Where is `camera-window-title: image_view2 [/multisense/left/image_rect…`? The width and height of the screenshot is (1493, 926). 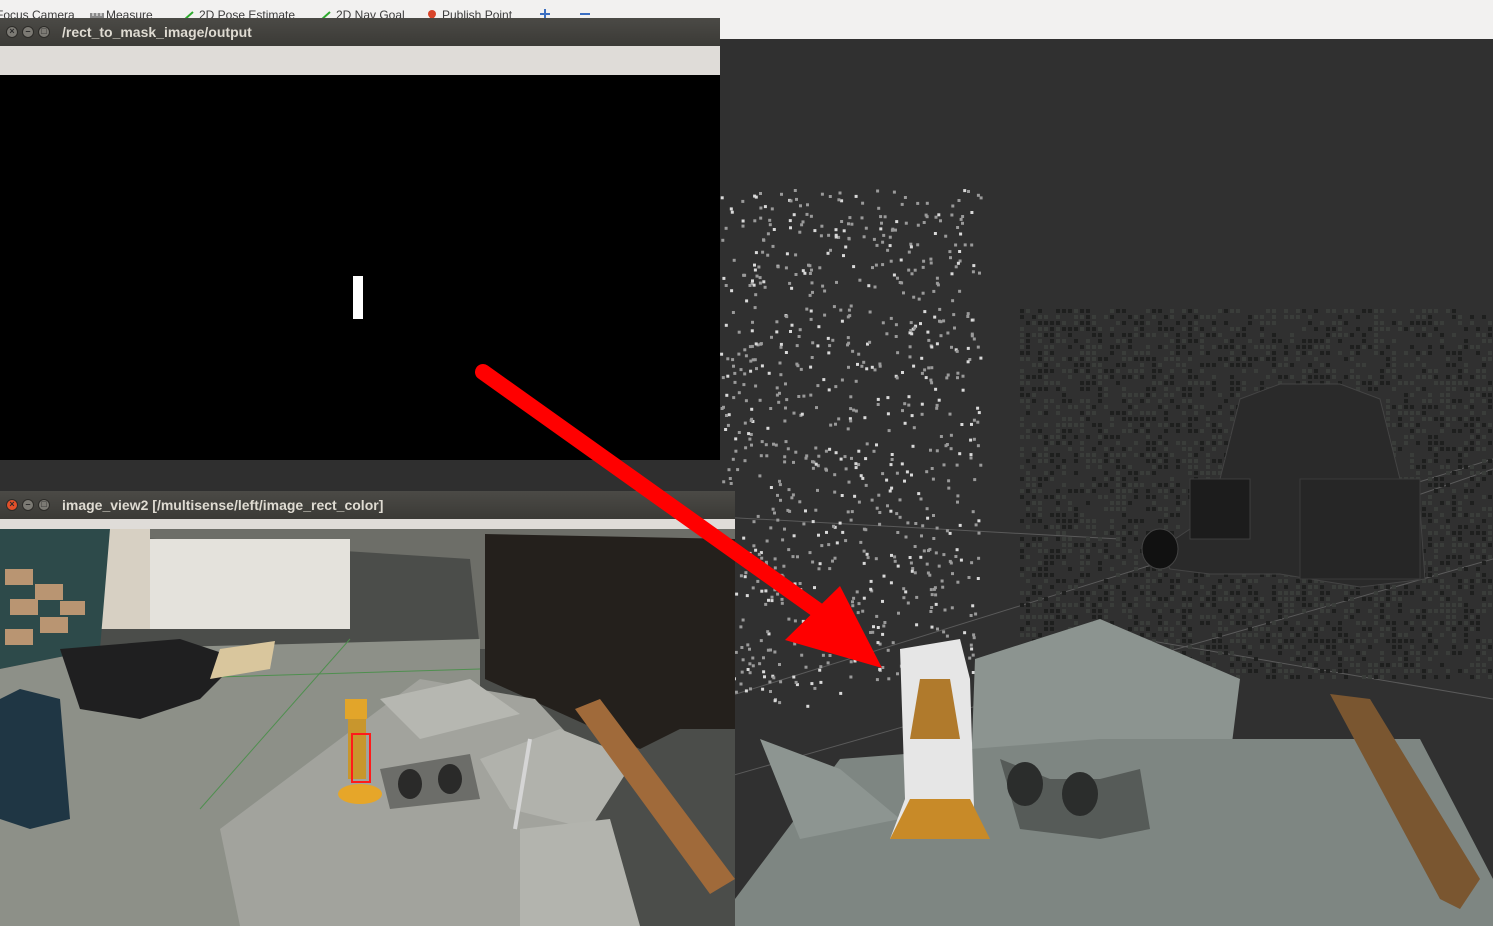 camera-window-title: image_view2 [/multisense/left/image_rect… is located at coordinates (223, 505).